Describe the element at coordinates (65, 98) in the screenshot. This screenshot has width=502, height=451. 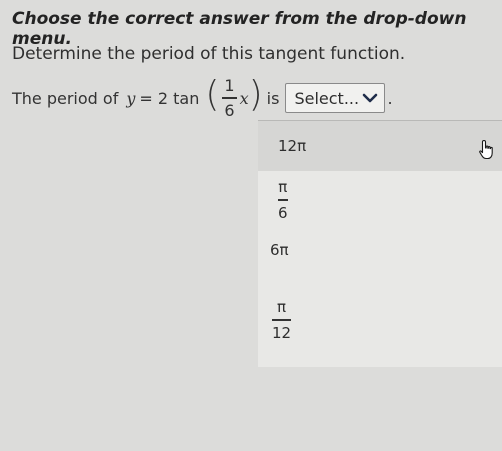
I see `prompt-lead: The period of` at that location.